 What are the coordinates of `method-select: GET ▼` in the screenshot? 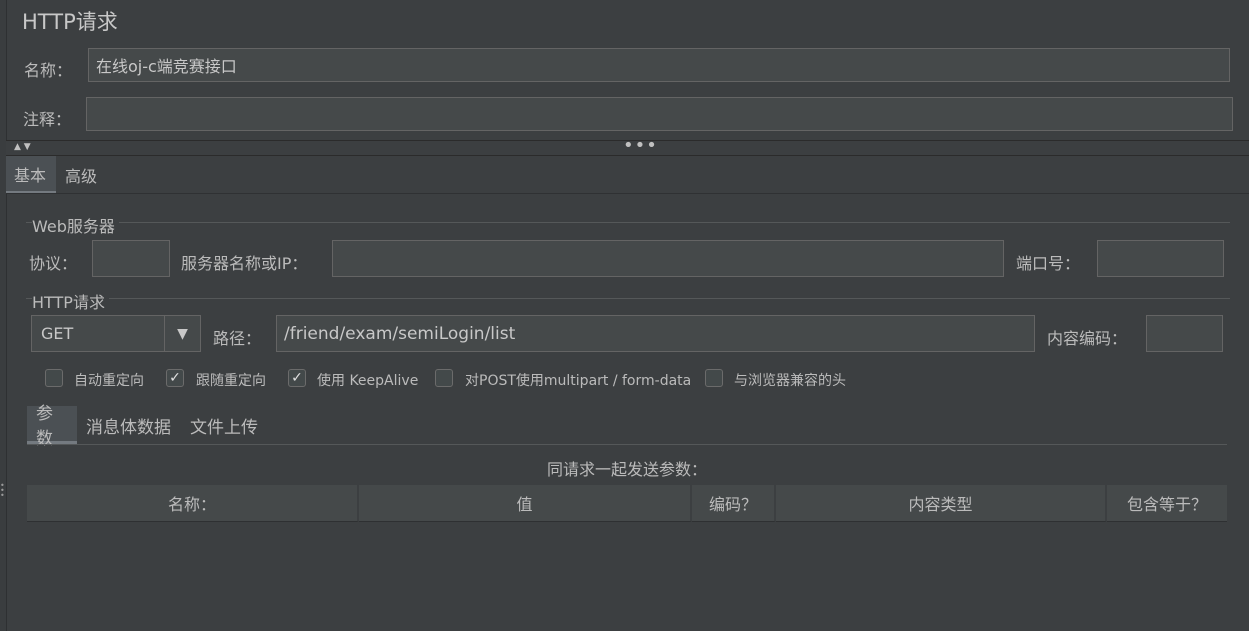 It's located at (116, 333).